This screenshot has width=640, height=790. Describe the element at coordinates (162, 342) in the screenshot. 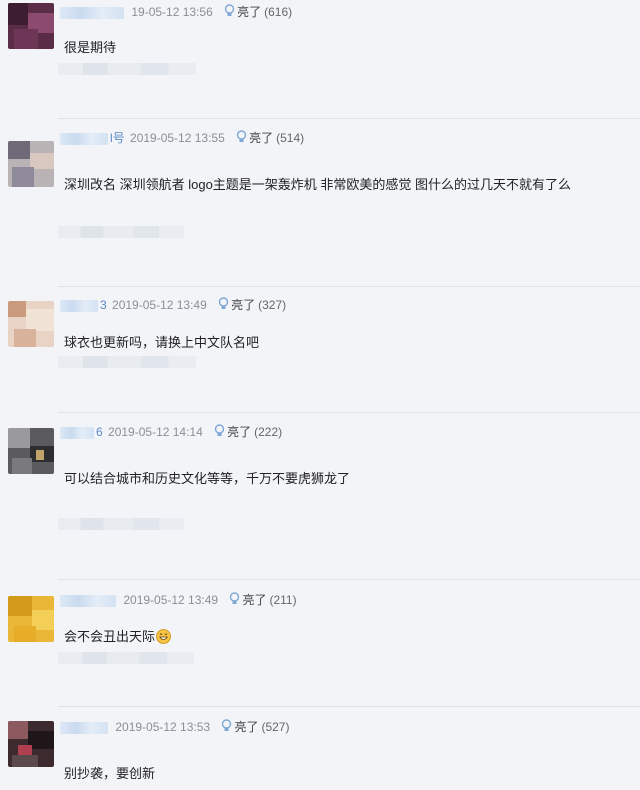

I see `comment-text: 球衣也更新吗，请换上中文队名吧` at that location.